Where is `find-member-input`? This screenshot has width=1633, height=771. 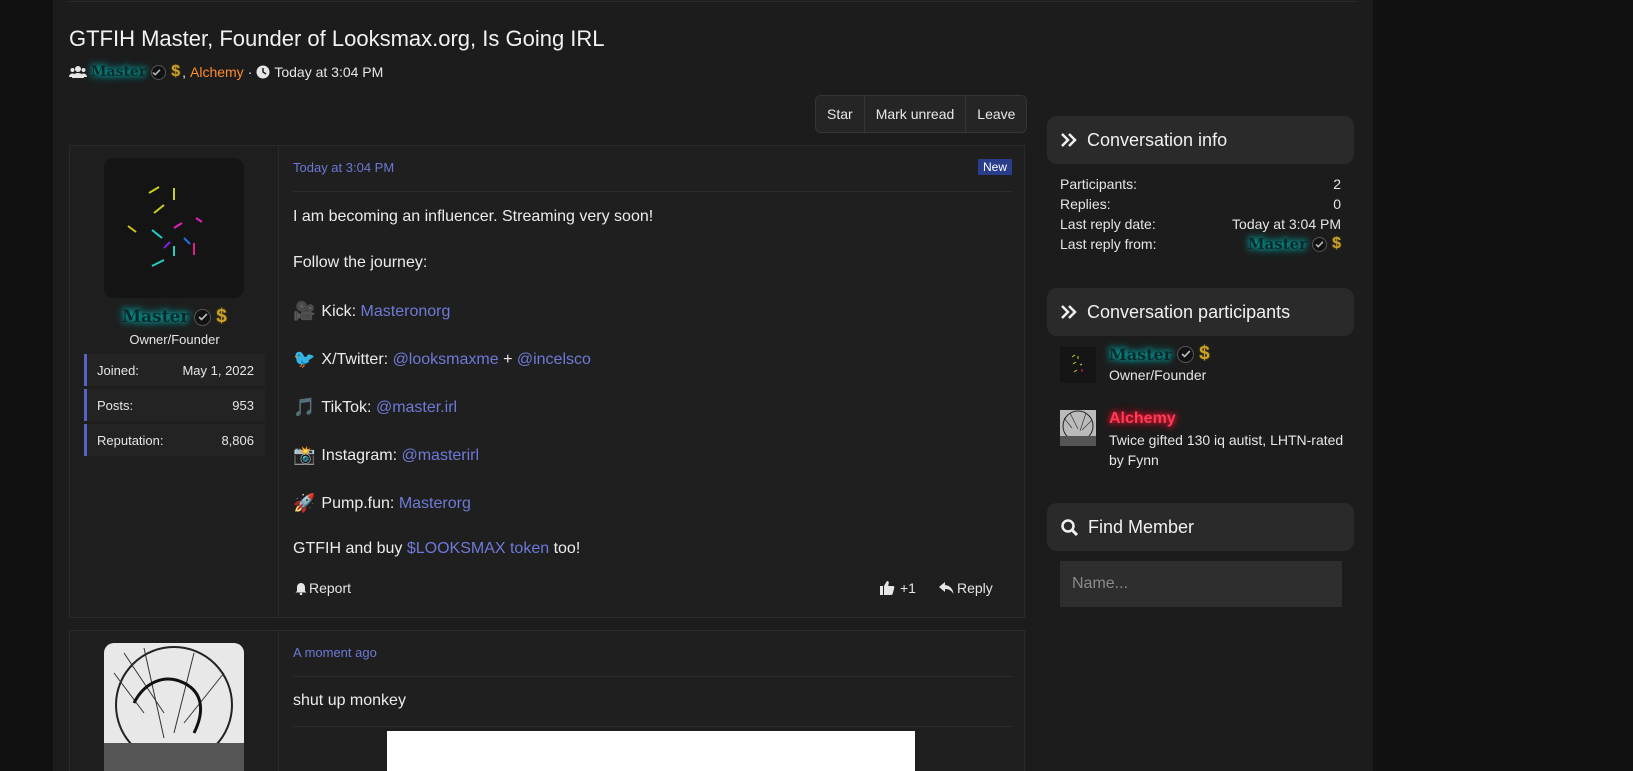 find-member-input is located at coordinates (1201, 584).